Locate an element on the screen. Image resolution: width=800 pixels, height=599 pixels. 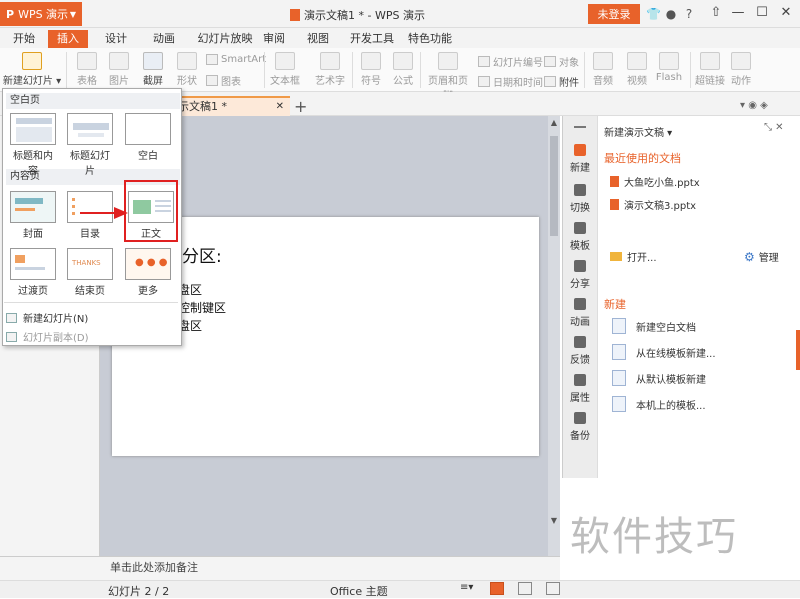
layout-blank: 空白 is located at coordinates (148, 137).